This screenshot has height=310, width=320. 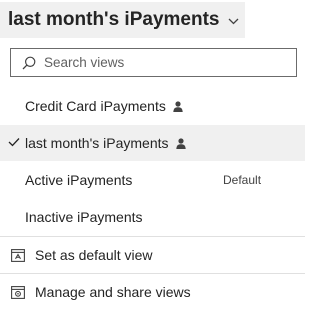 I want to click on default-view-icon, so click(x=18, y=255).